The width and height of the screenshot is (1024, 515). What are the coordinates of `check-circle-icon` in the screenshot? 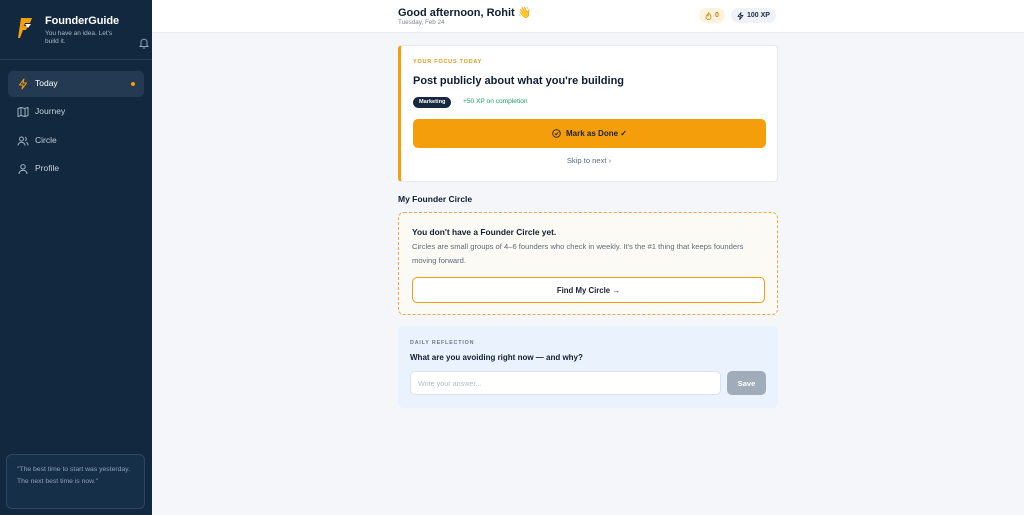 It's located at (556, 133).